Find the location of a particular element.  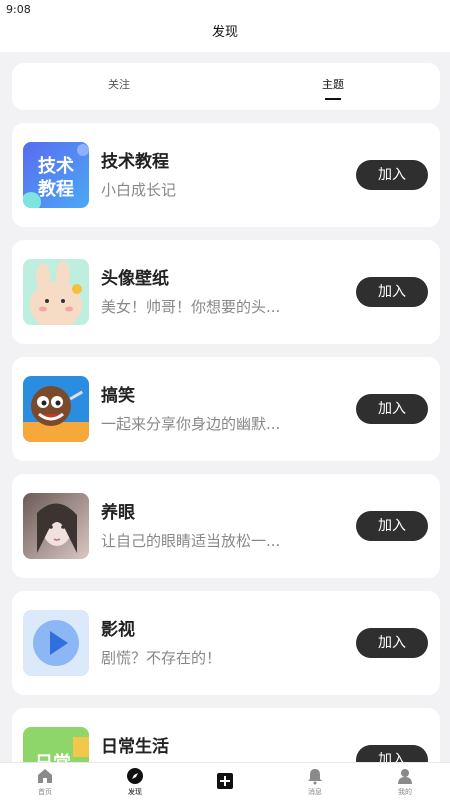

topic-subtitle: 小白成长记 is located at coordinates (139, 190).